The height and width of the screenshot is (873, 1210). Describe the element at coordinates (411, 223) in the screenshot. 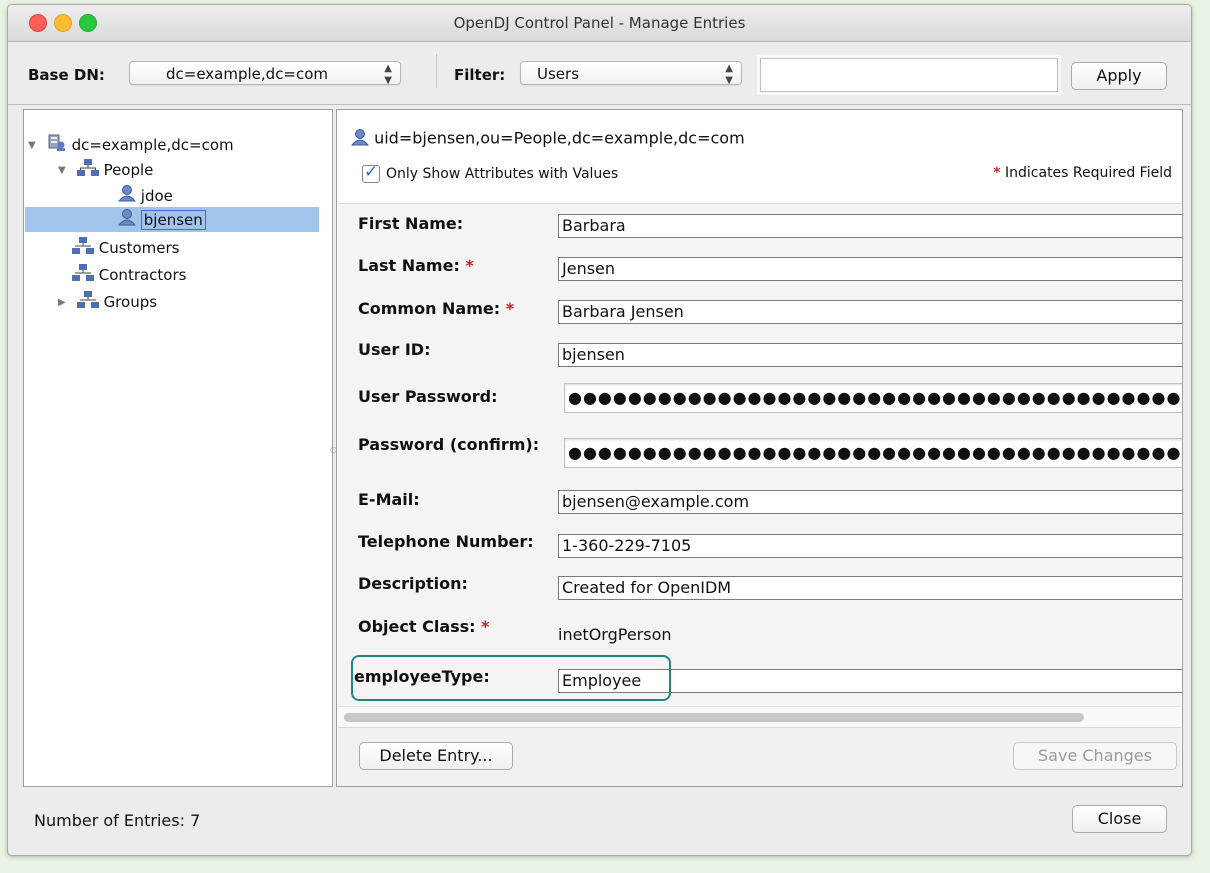

I see `first-name-label: First Name:` at that location.